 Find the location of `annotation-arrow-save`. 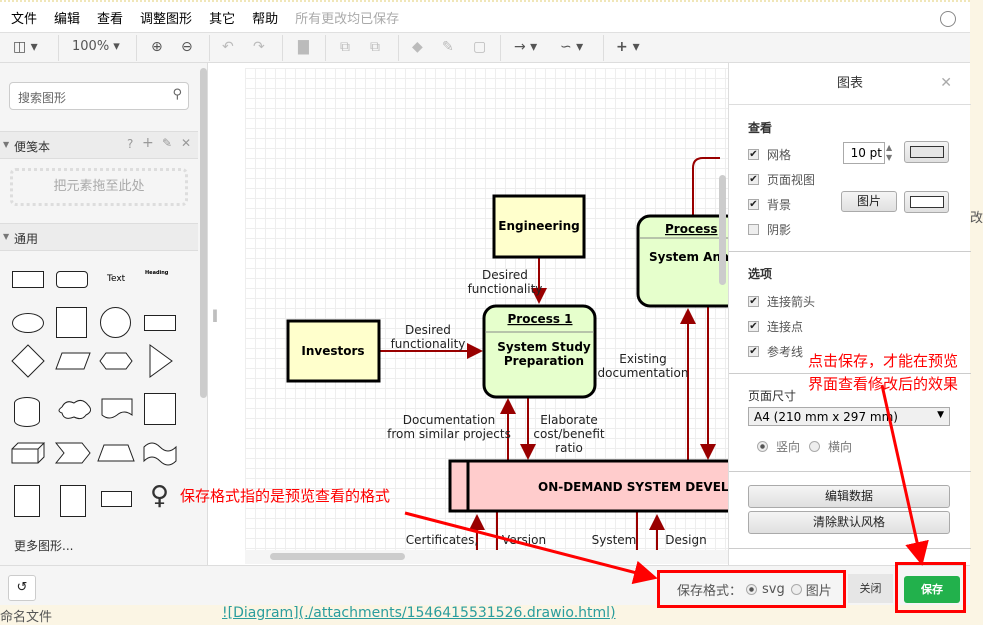

annotation-arrow-save is located at coordinates (904, 475).